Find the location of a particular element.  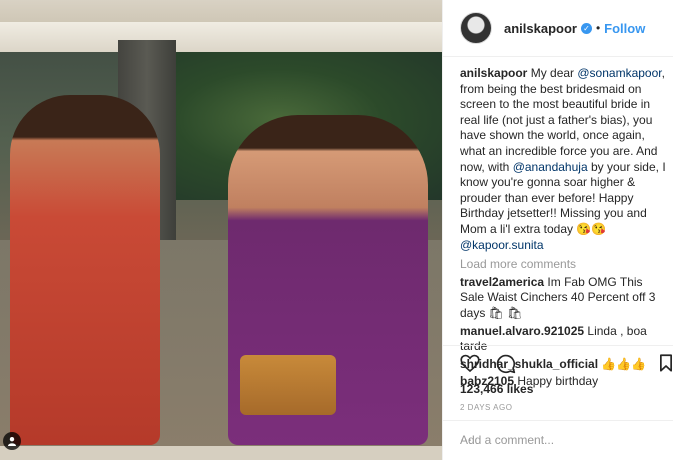

comment-icon is located at coordinates (506, 364).